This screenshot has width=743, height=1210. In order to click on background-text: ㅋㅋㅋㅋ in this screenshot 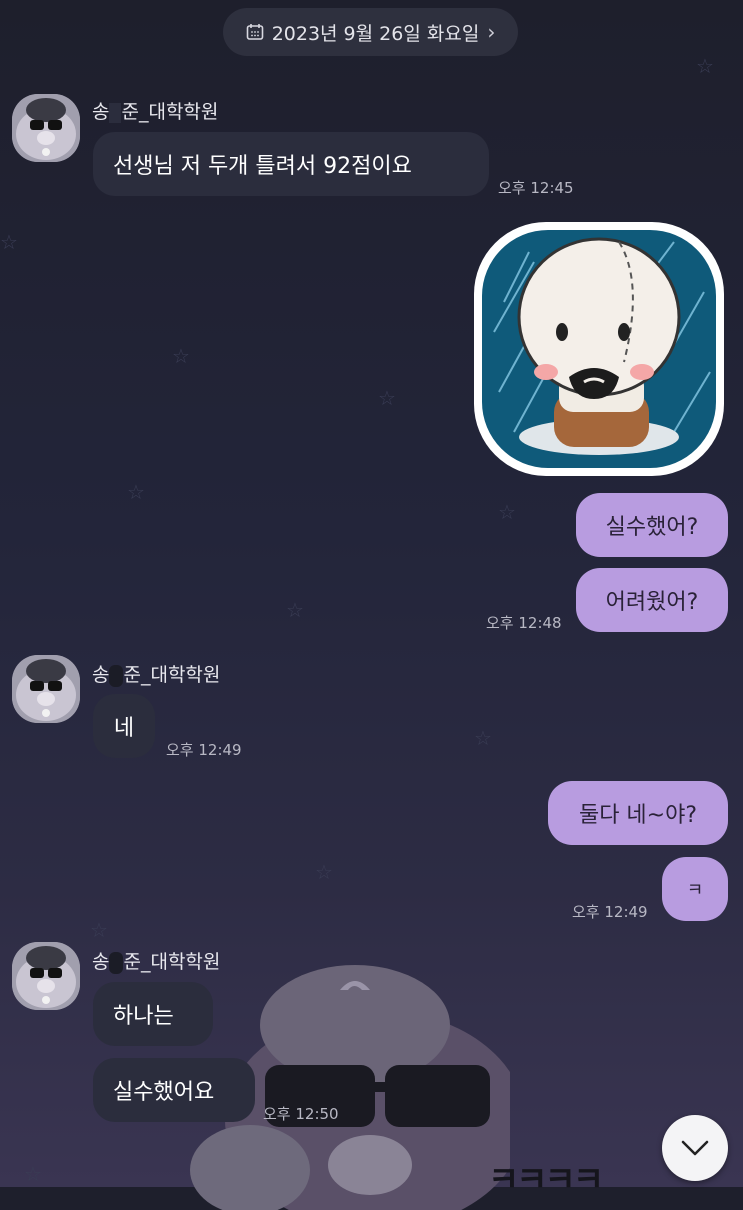, I will do `click(546, 1180)`.